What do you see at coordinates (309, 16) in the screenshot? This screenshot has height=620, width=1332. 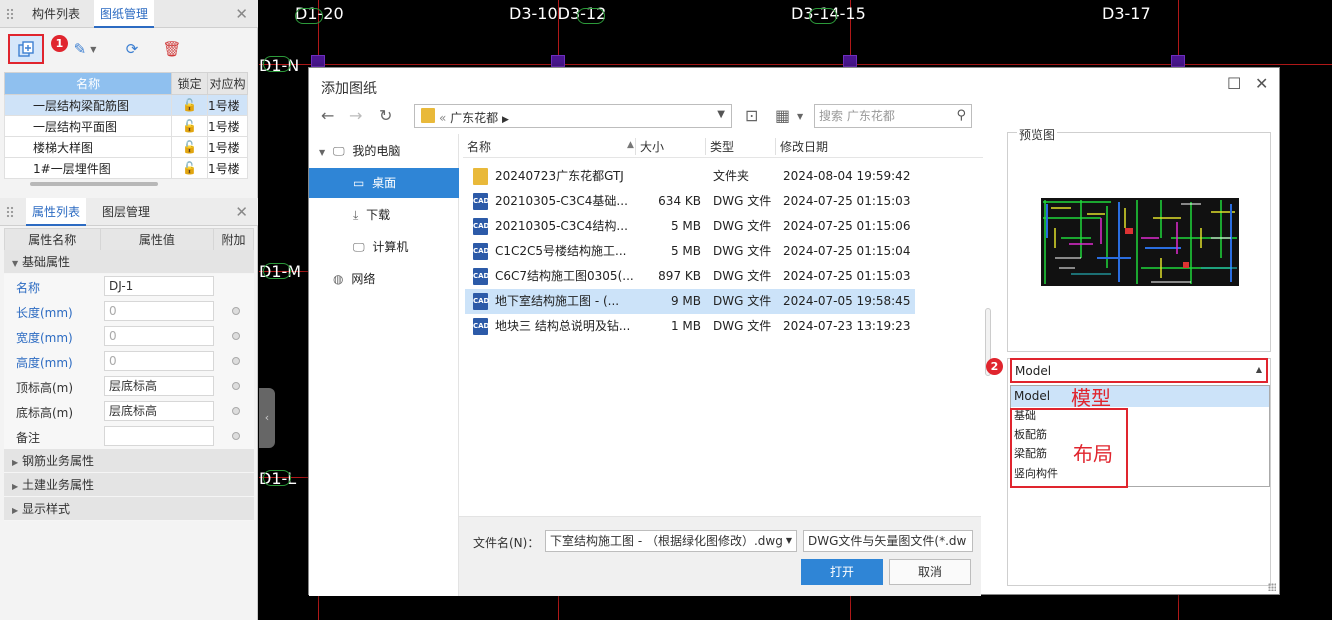 I see `axis-bubble` at bounding box center [309, 16].